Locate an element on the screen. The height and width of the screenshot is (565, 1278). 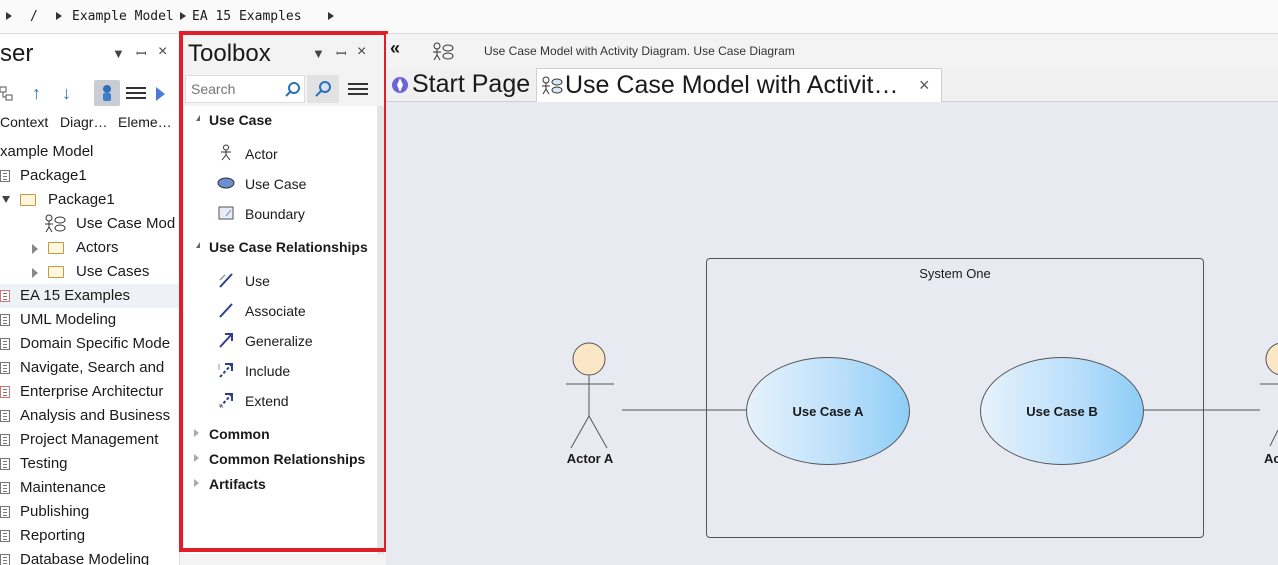
association-lines is located at coordinates (941, 410).